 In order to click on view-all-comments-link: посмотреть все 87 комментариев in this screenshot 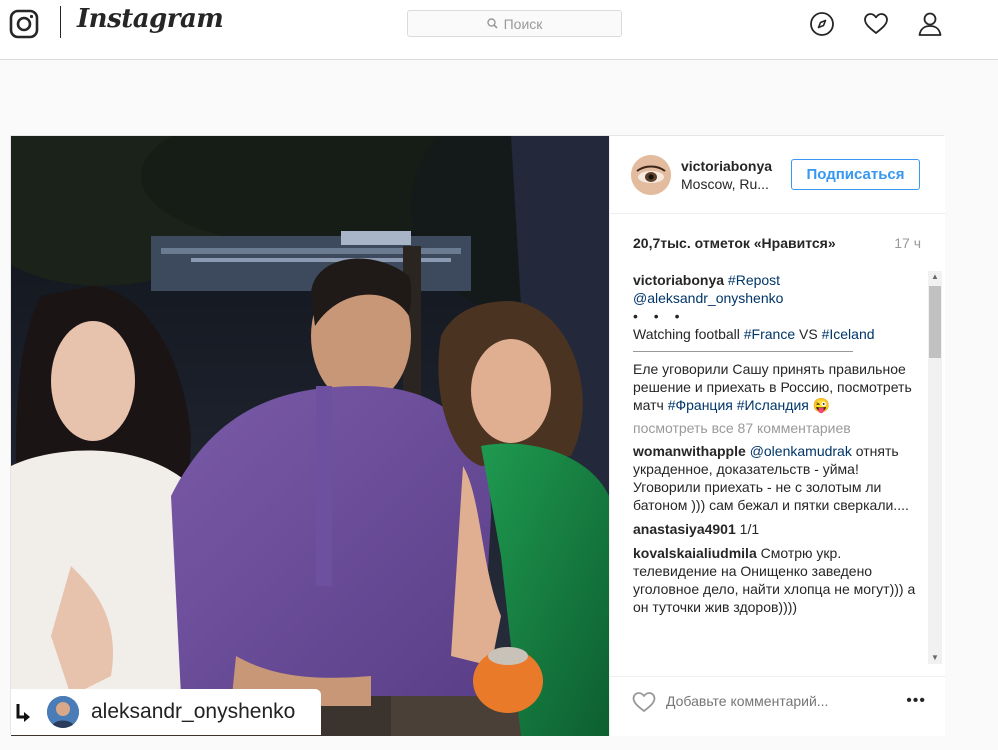, I will do `click(778, 428)`.